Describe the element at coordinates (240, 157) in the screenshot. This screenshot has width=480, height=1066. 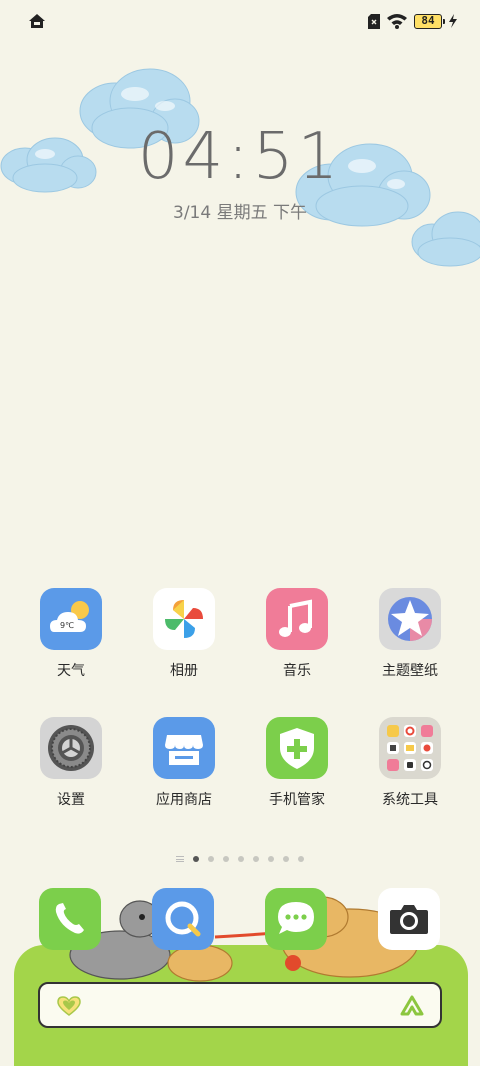
I see `lock-clock: 04:51` at that location.